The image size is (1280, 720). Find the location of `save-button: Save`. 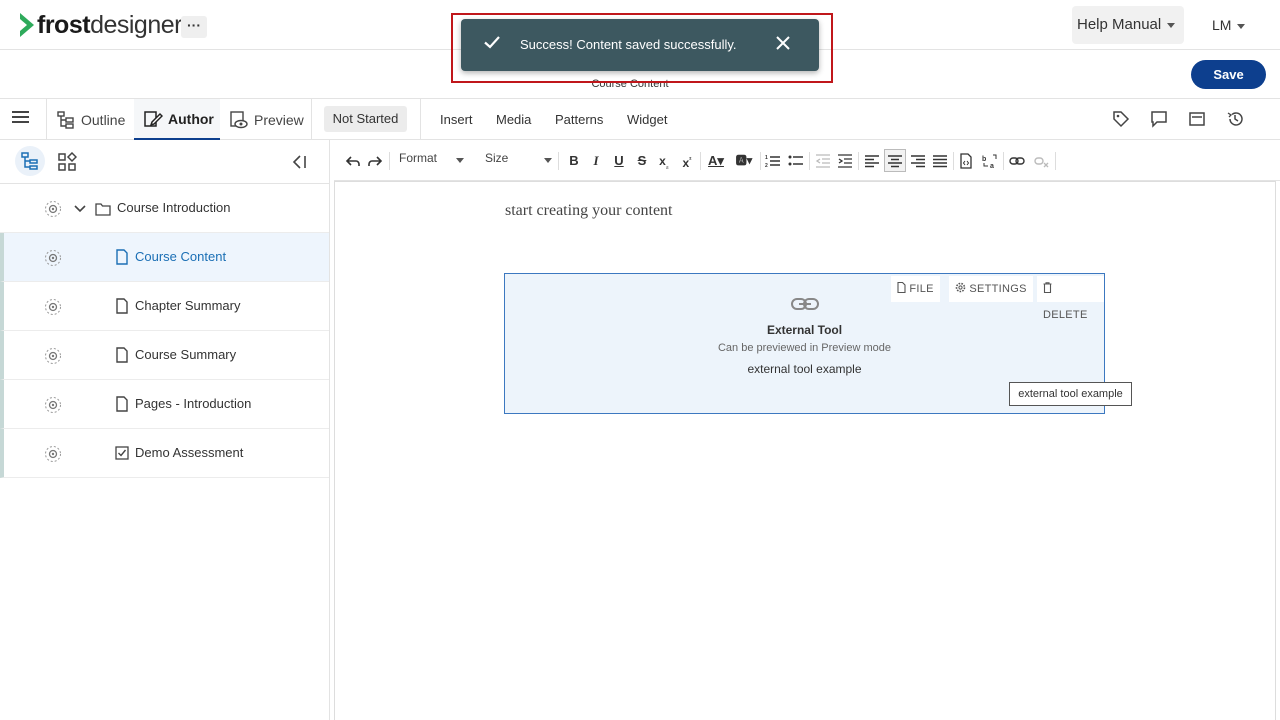

save-button: Save is located at coordinates (1228, 74).